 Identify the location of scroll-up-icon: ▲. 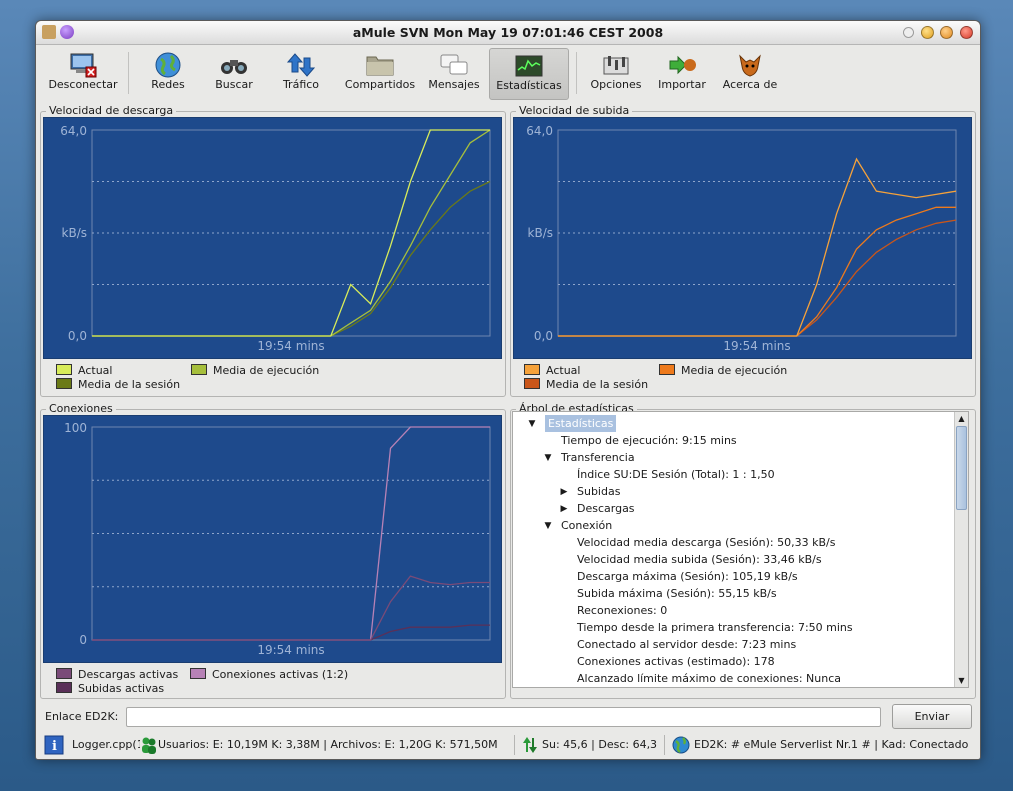
(961, 418).